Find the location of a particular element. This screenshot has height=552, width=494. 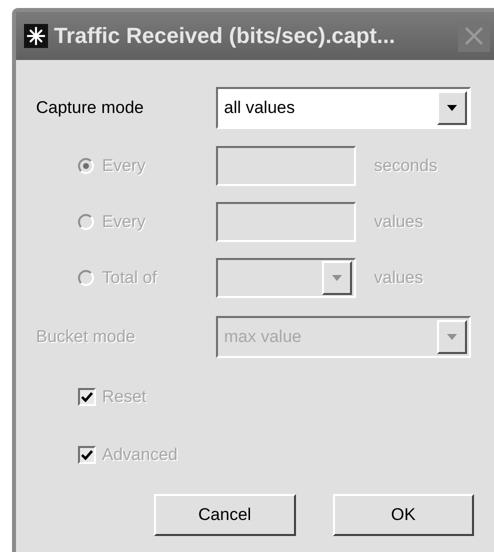

star-icon is located at coordinates (36, 36).